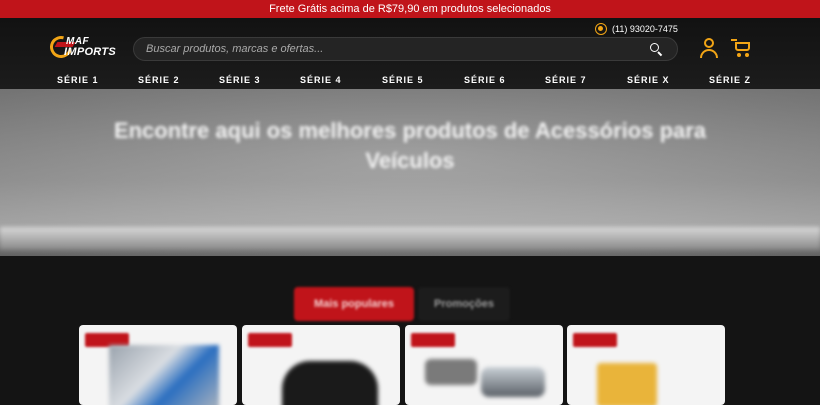 The width and height of the screenshot is (820, 405). I want to click on product-tabs: Mais populares Promoções, so click(402, 304).